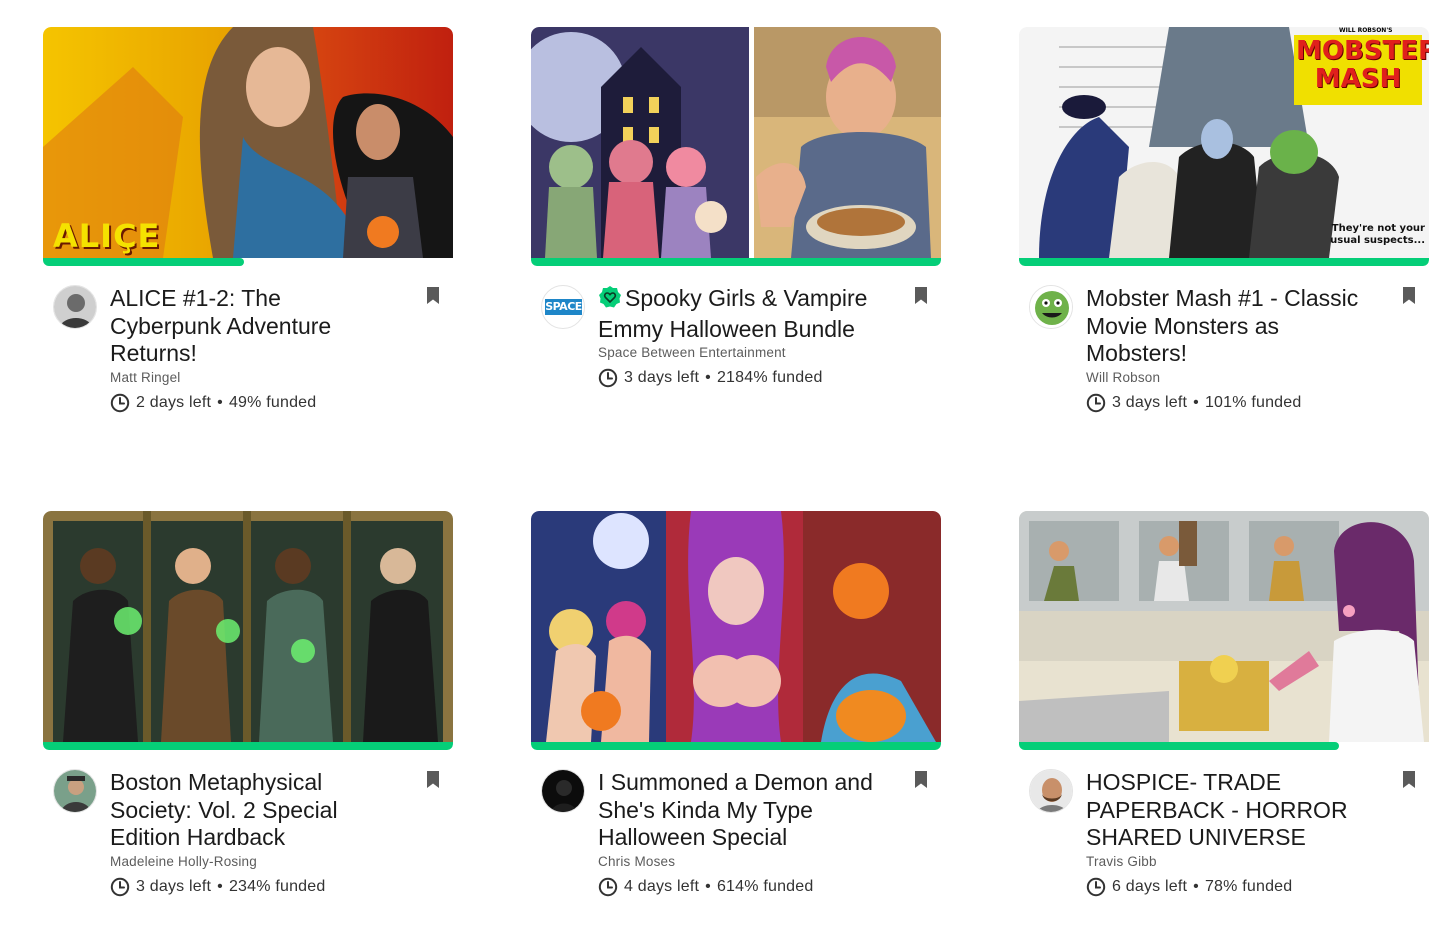 Image resolution: width=1456 pixels, height=931 pixels. Describe the element at coordinates (1366, 30) in the screenshot. I see `cover-subtitle: WILL ROBSON'S` at that location.